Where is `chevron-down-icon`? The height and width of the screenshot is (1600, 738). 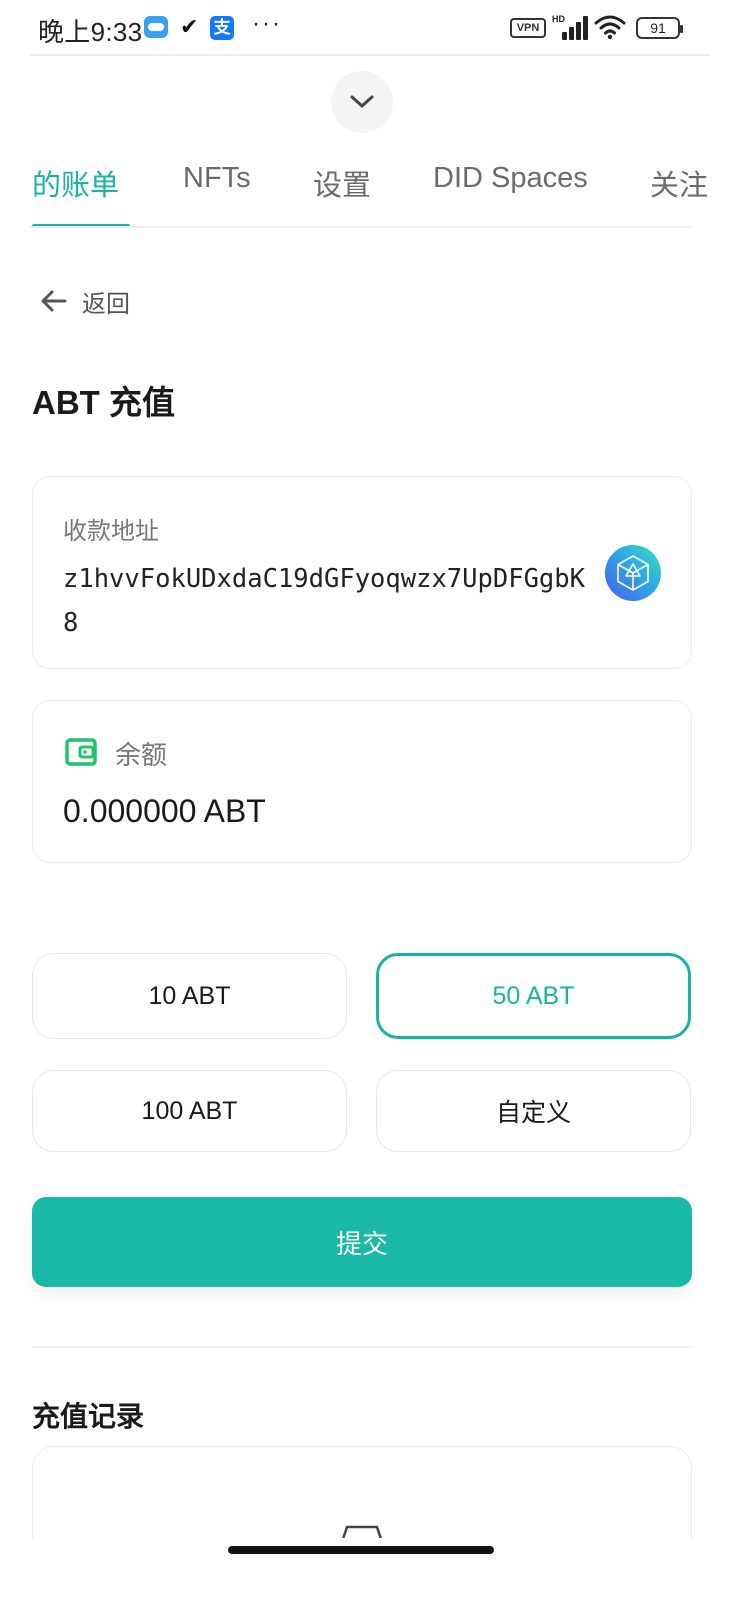 chevron-down-icon is located at coordinates (362, 101).